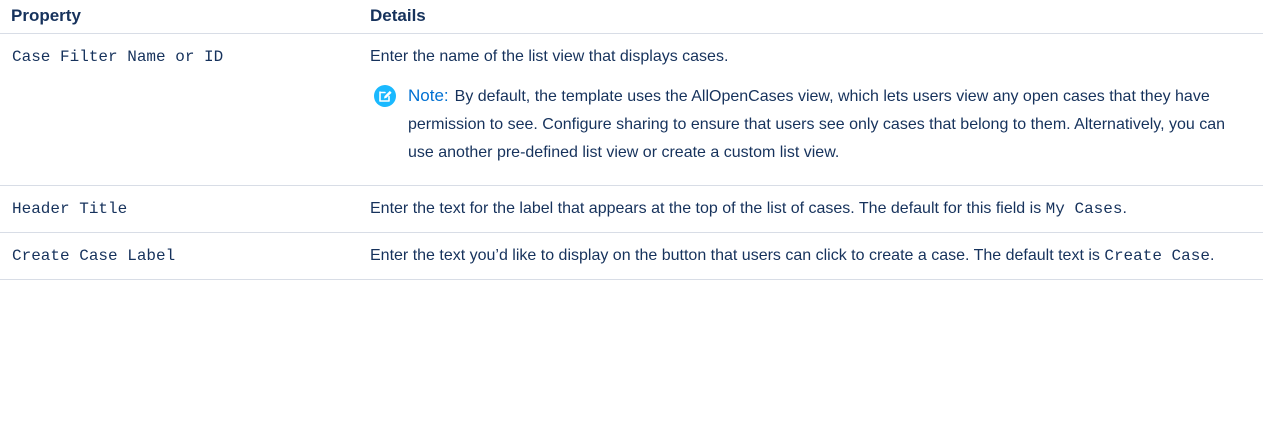  Describe the element at coordinates (1157, 256) in the screenshot. I see `default-value-code: Create Case` at that location.